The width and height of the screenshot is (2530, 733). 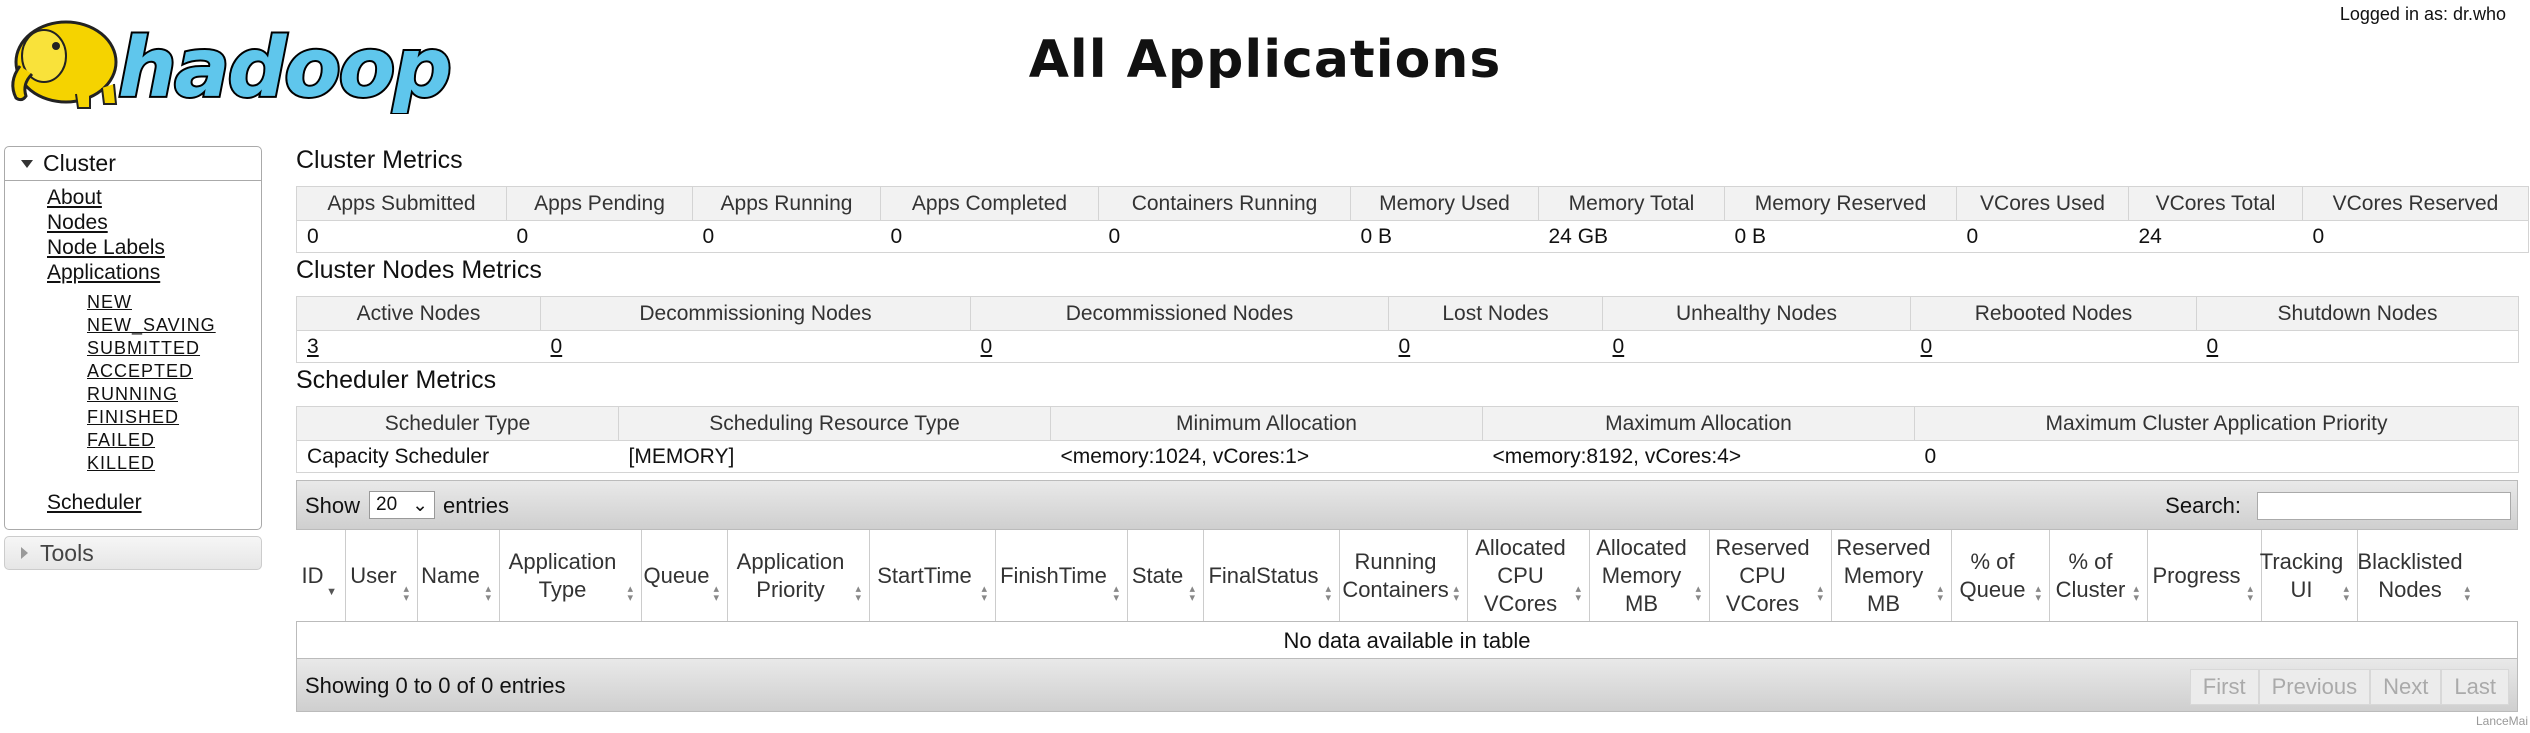 I want to click on column-header-id: ID ▼, so click(x=321, y=575).